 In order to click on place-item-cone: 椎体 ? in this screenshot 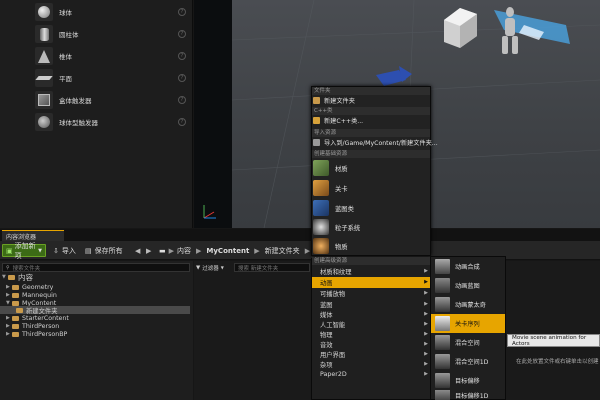, I will do `click(96, 56)`.